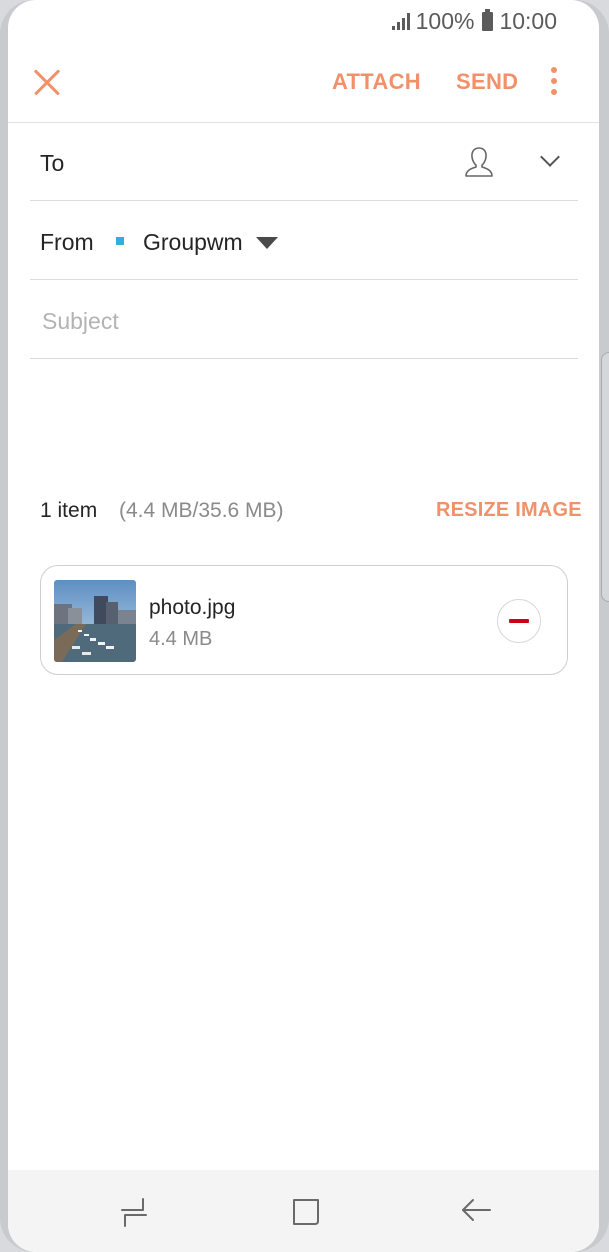  I want to click on account-color-marker, so click(120, 241).